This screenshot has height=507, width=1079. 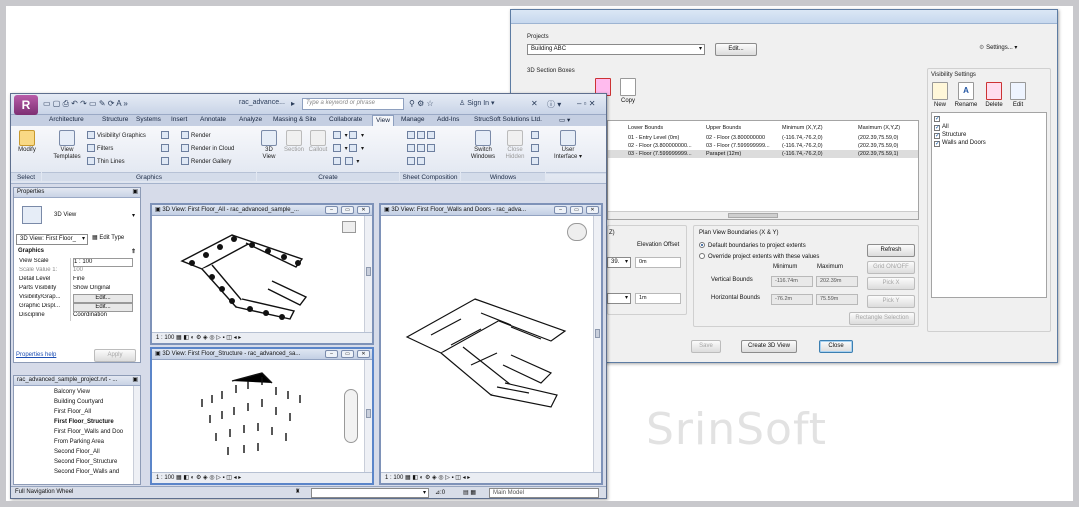 What do you see at coordinates (346, 161) in the screenshot?
I see `create-tools: ▾` at bounding box center [346, 161].